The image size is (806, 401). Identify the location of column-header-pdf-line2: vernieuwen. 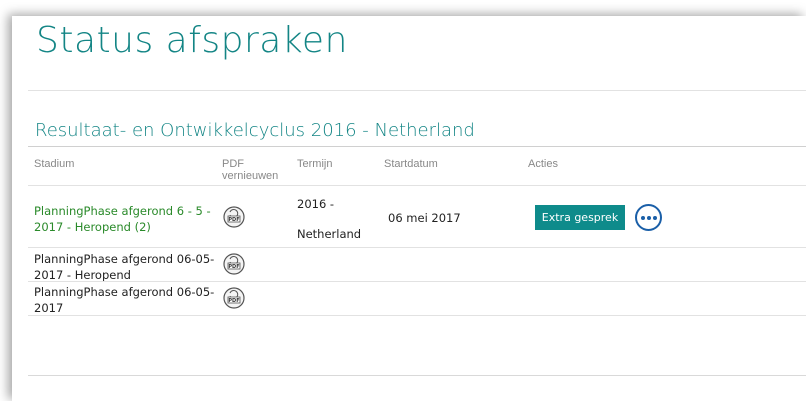
(250, 176).